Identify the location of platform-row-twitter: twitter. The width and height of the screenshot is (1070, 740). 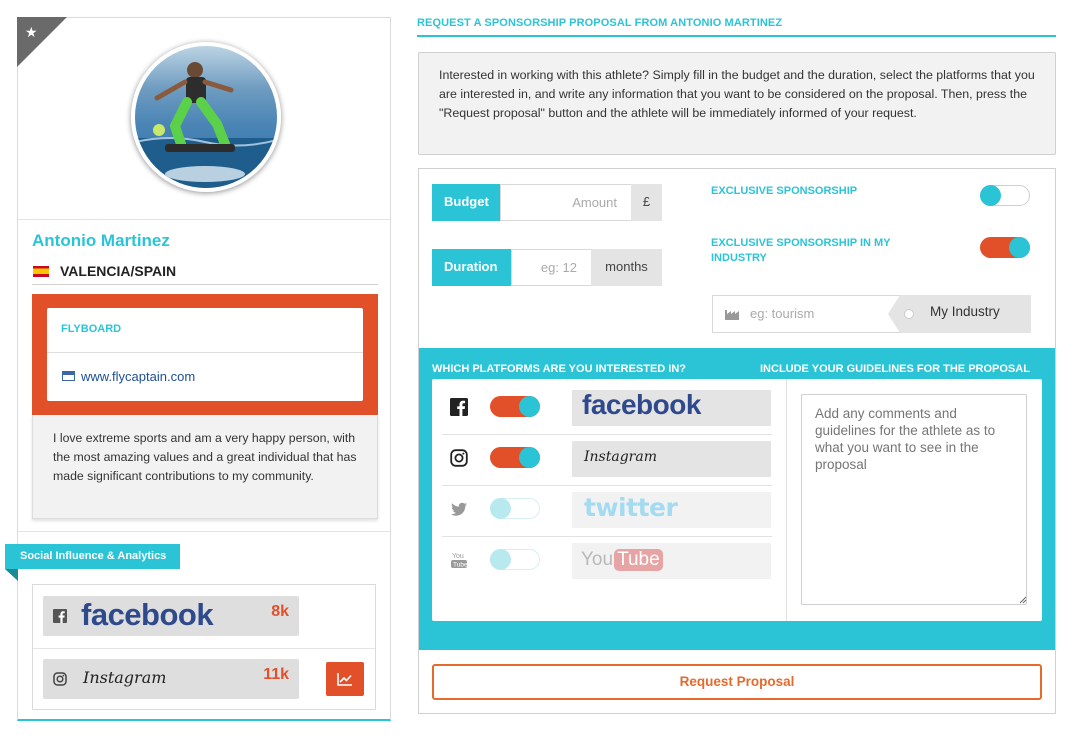
(607, 511).